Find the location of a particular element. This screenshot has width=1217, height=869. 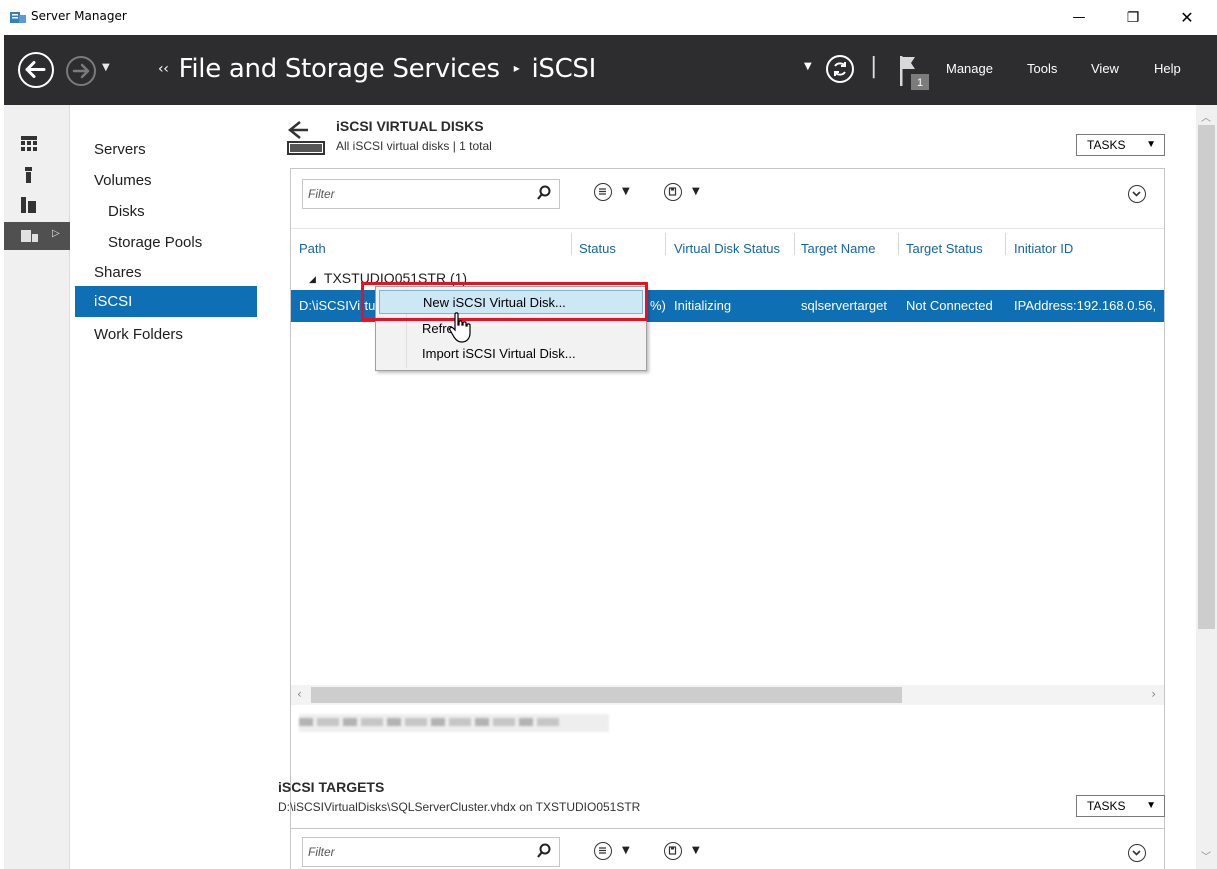

virtual-disks-filter-input: Filter is located at coordinates (431, 194).